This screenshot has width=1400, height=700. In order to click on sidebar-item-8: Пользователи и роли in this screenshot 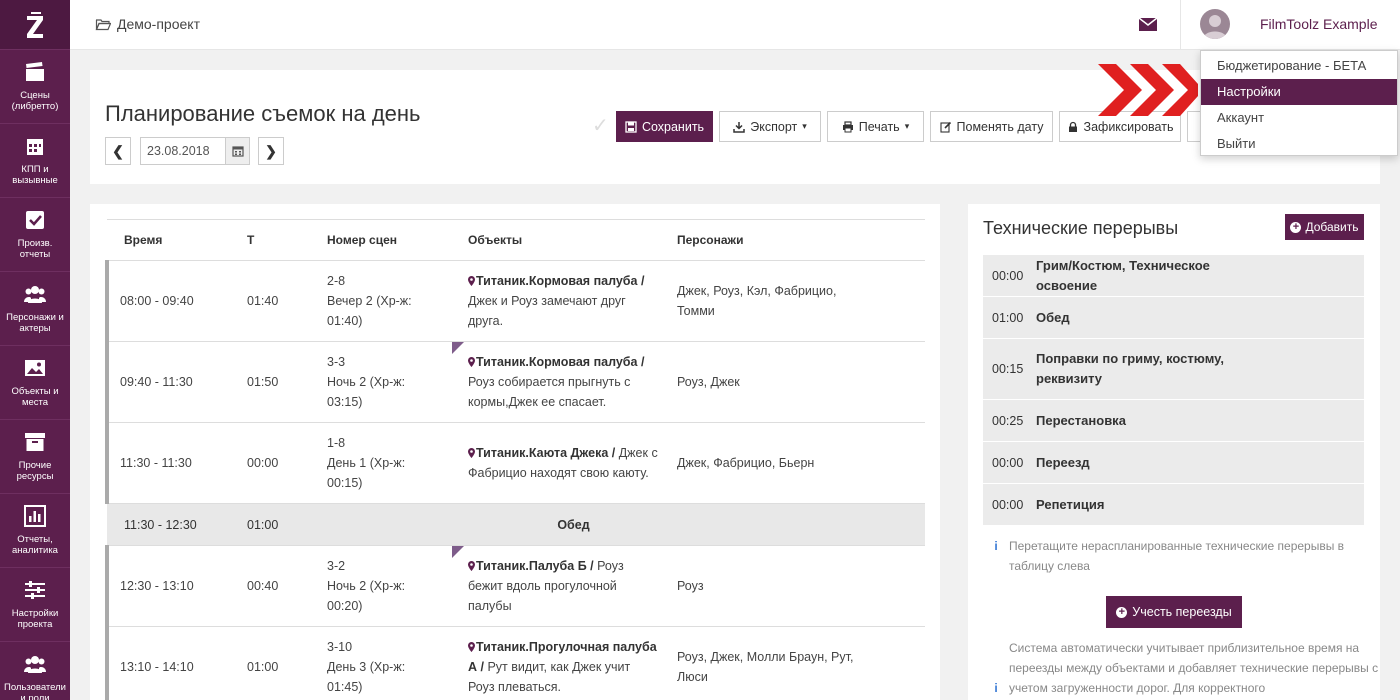, I will do `click(35, 671)`.